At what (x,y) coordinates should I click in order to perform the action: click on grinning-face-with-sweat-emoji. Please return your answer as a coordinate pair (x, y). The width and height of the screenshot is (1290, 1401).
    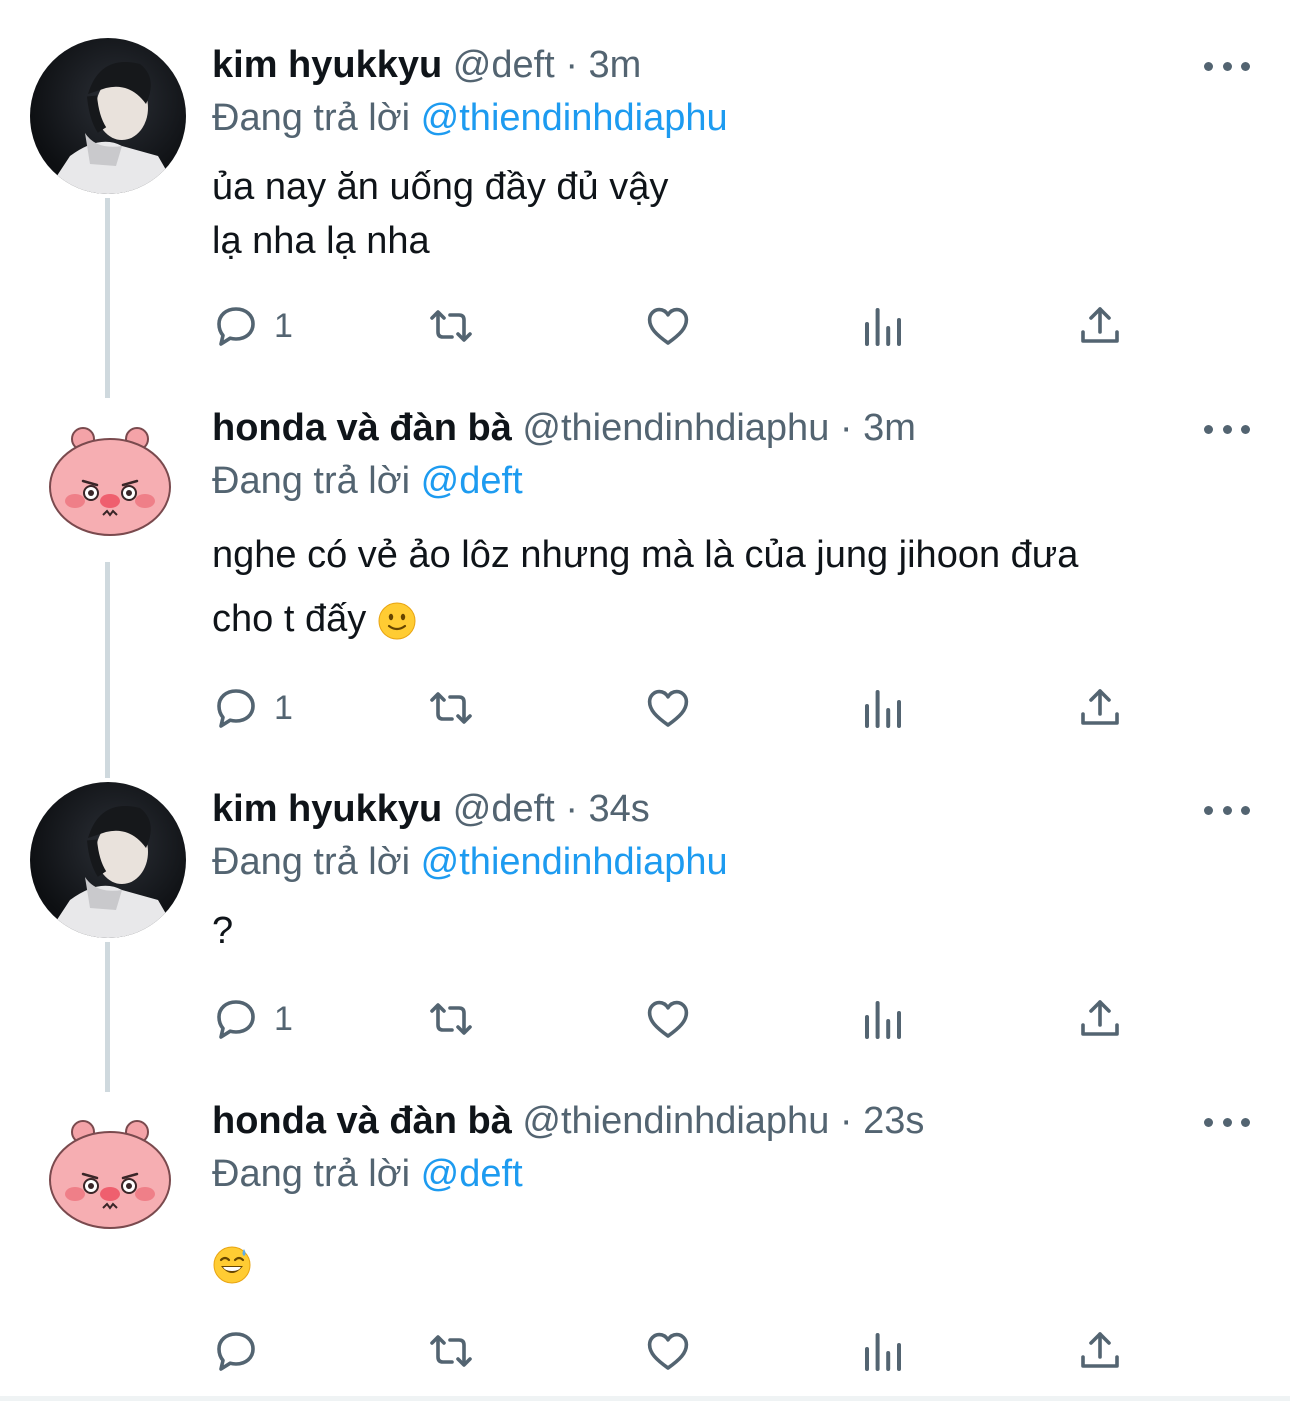
    Looking at the image, I should click on (232, 1265).